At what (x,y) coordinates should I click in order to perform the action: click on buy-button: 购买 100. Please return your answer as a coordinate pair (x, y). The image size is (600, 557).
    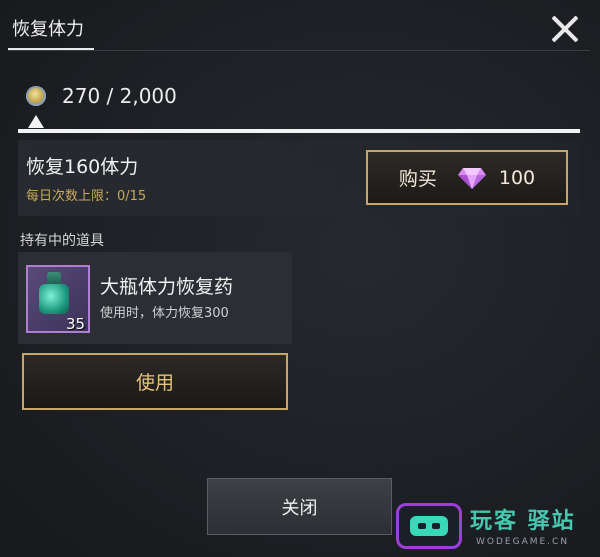
    Looking at the image, I should click on (467, 177).